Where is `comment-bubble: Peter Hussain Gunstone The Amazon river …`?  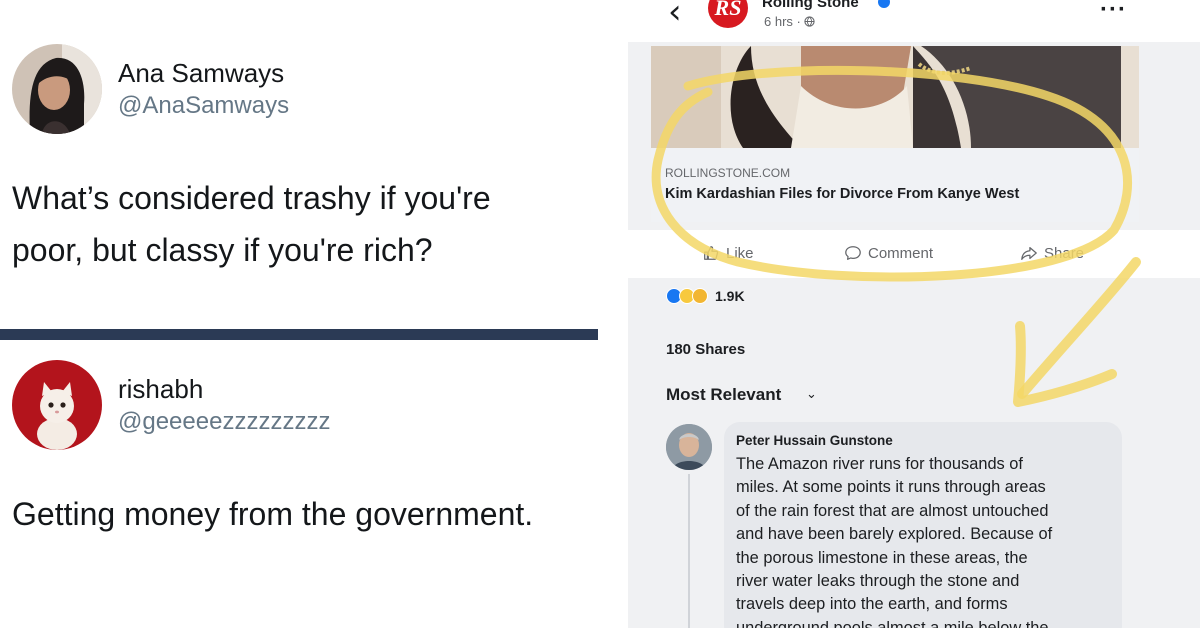
comment-bubble: Peter Hussain Gunstone The Amazon river … is located at coordinates (923, 525).